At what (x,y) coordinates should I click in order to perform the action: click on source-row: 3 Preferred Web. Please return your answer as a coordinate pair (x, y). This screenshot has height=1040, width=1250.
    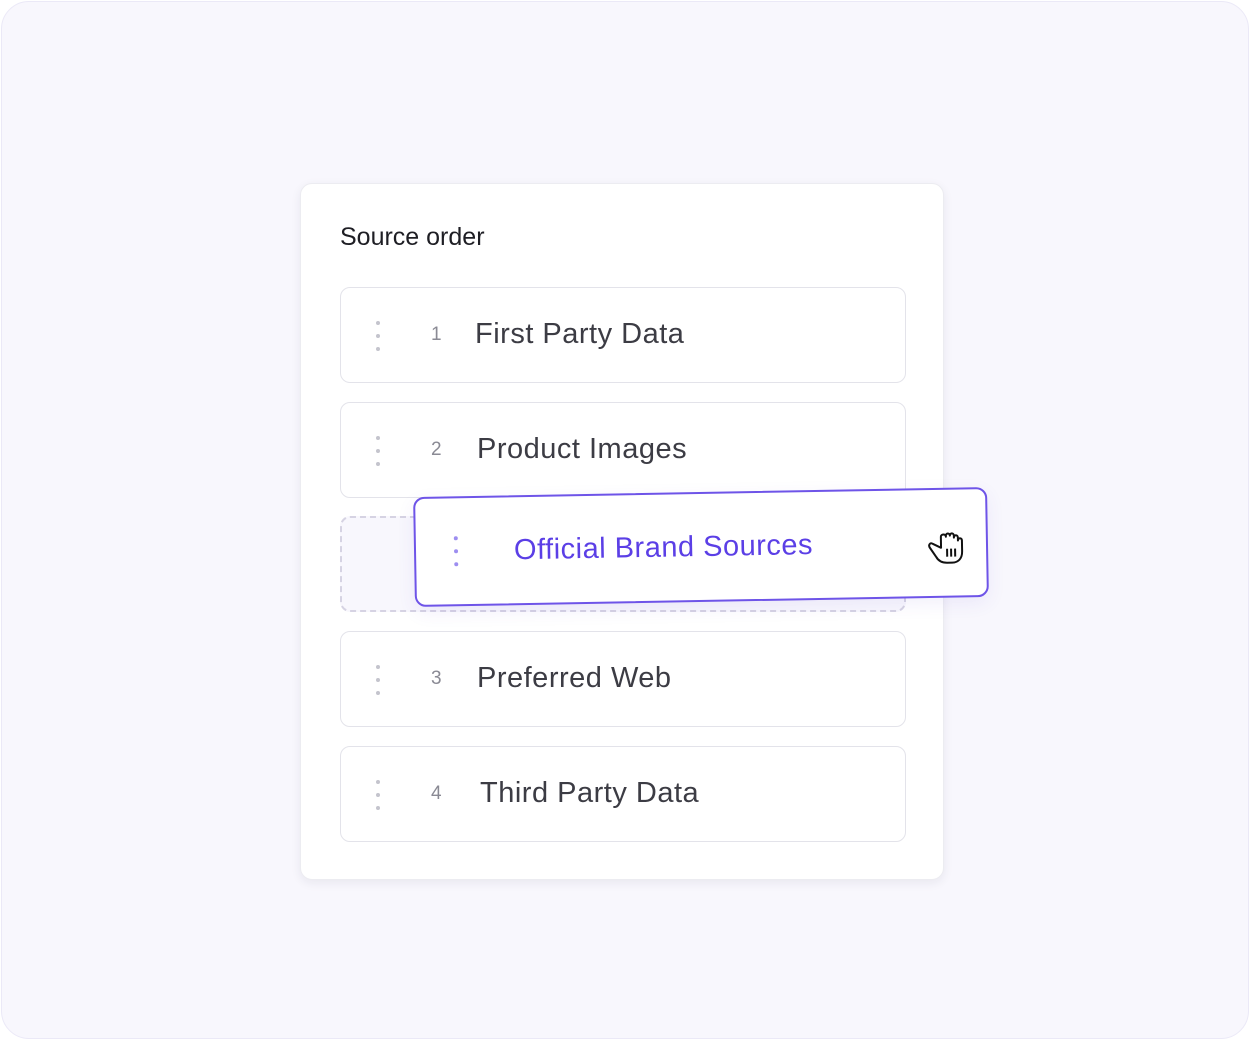
    Looking at the image, I should click on (623, 679).